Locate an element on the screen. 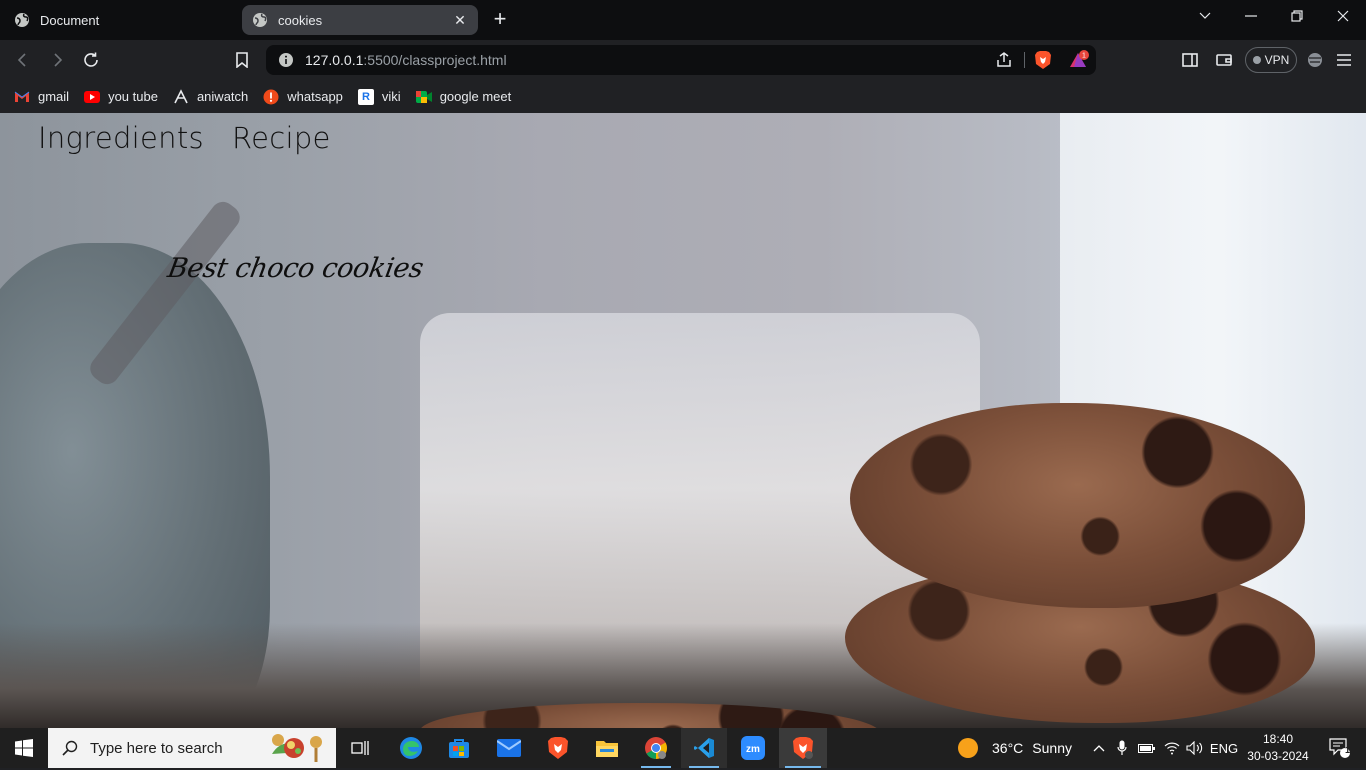 The width and height of the screenshot is (1366, 770). bookmark-aniwatch: aniwatch is located at coordinates (211, 96).